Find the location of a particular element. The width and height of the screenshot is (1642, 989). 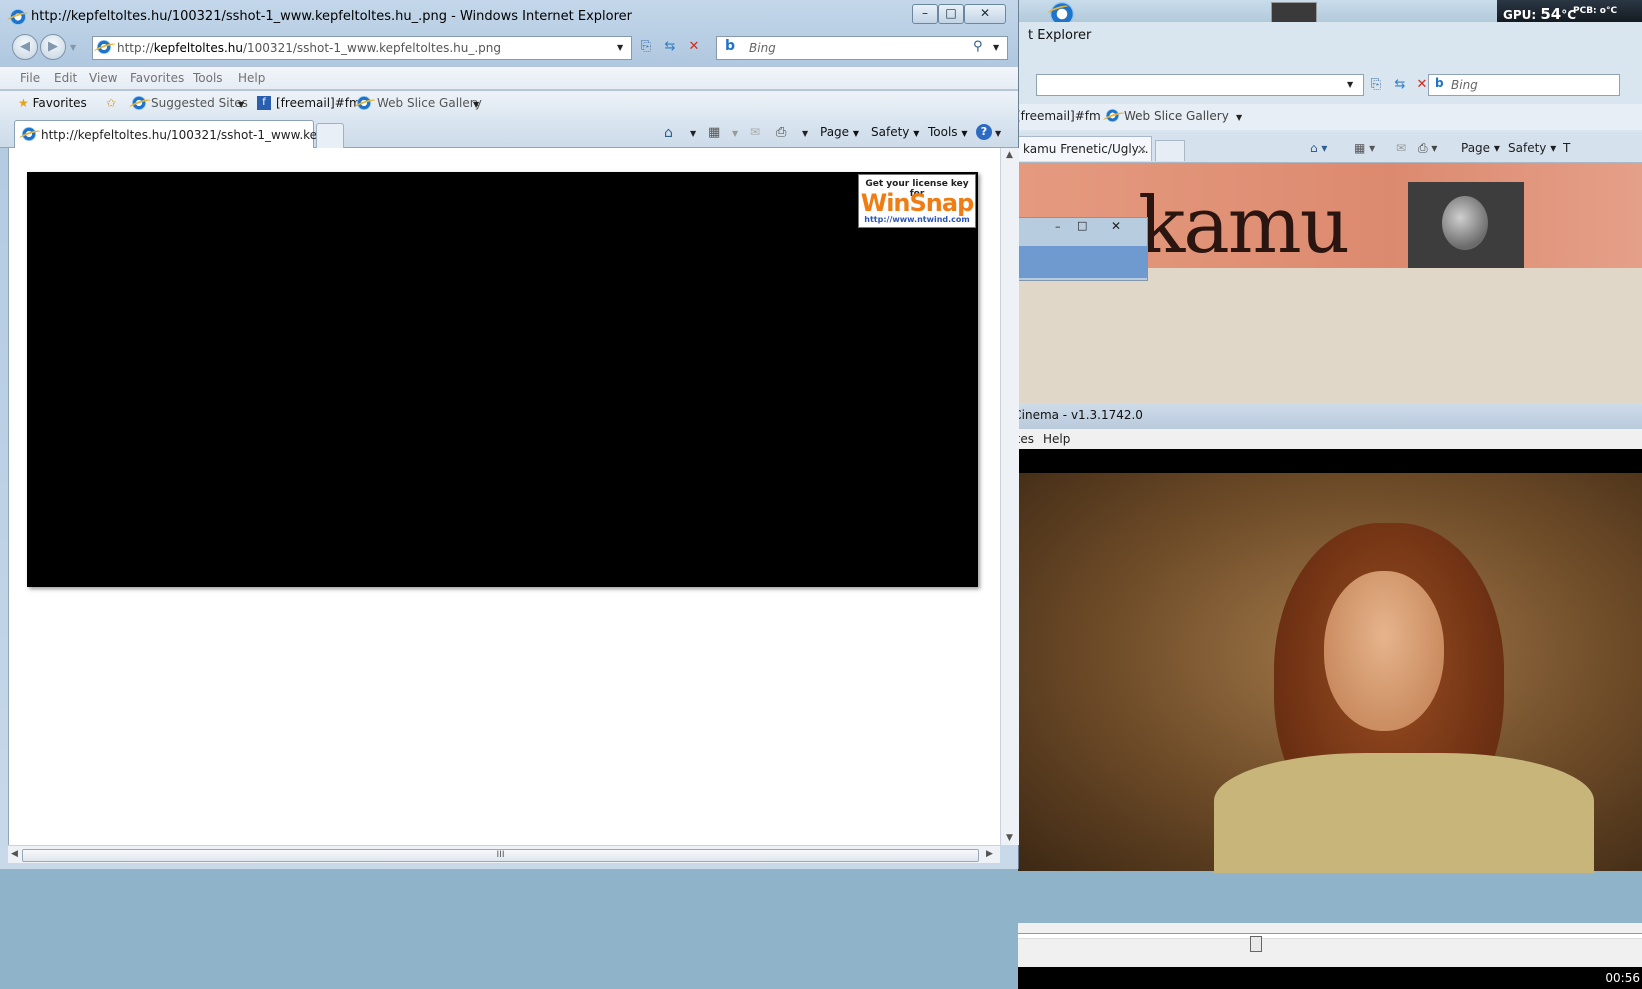

search-placeholder: Bing is located at coordinates (762, 48).